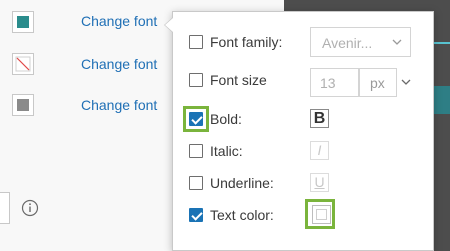 The image size is (450, 251). What do you see at coordinates (23, 22) in the screenshot?
I see `teal-fill-icon` at bounding box center [23, 22].